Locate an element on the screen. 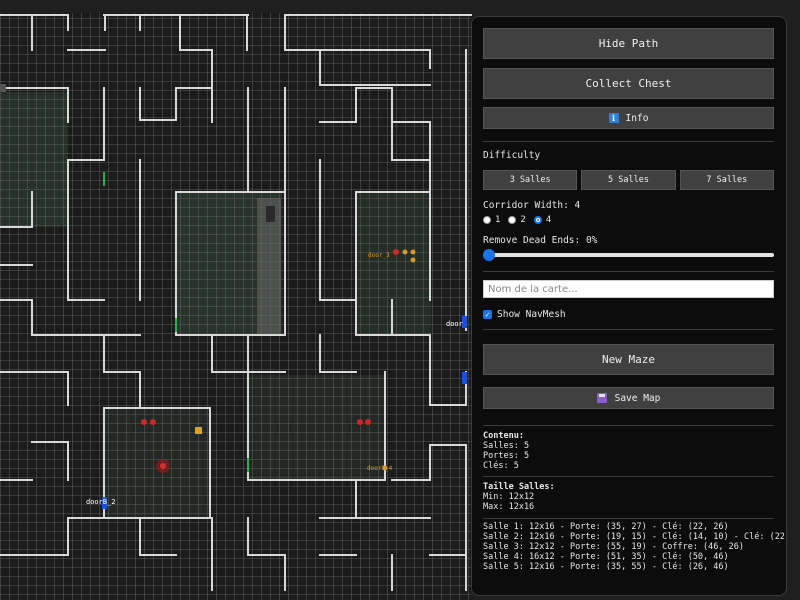 This screenshot has height=600, width=800. show-navmesh-label: Show NavMesh is located at coordinates (531, 314).